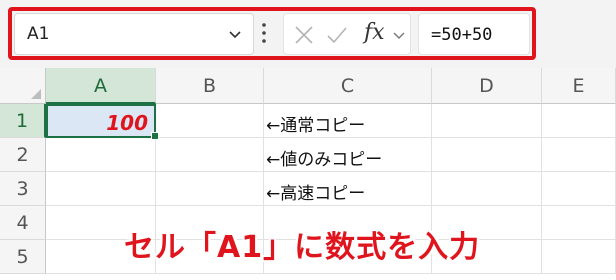 This screenshot has height=280, width=616. Describe the element at coordinates (324, 160) in the screenshot. I see `note-values-only-copy: ←値のみコピー` at that location.